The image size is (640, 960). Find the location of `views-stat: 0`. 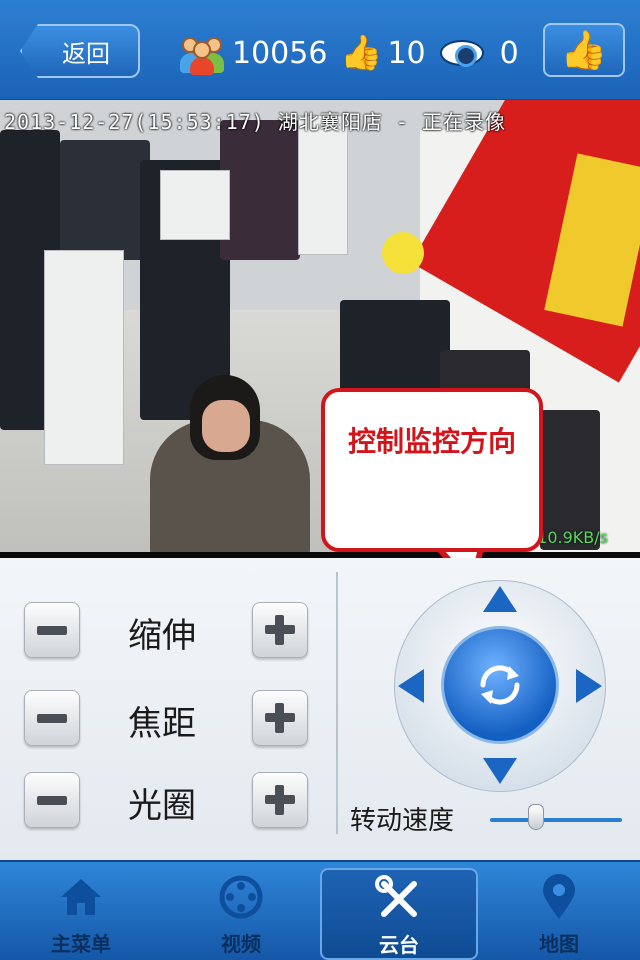

views-stat: 0 is located at coordinates (479, 53).